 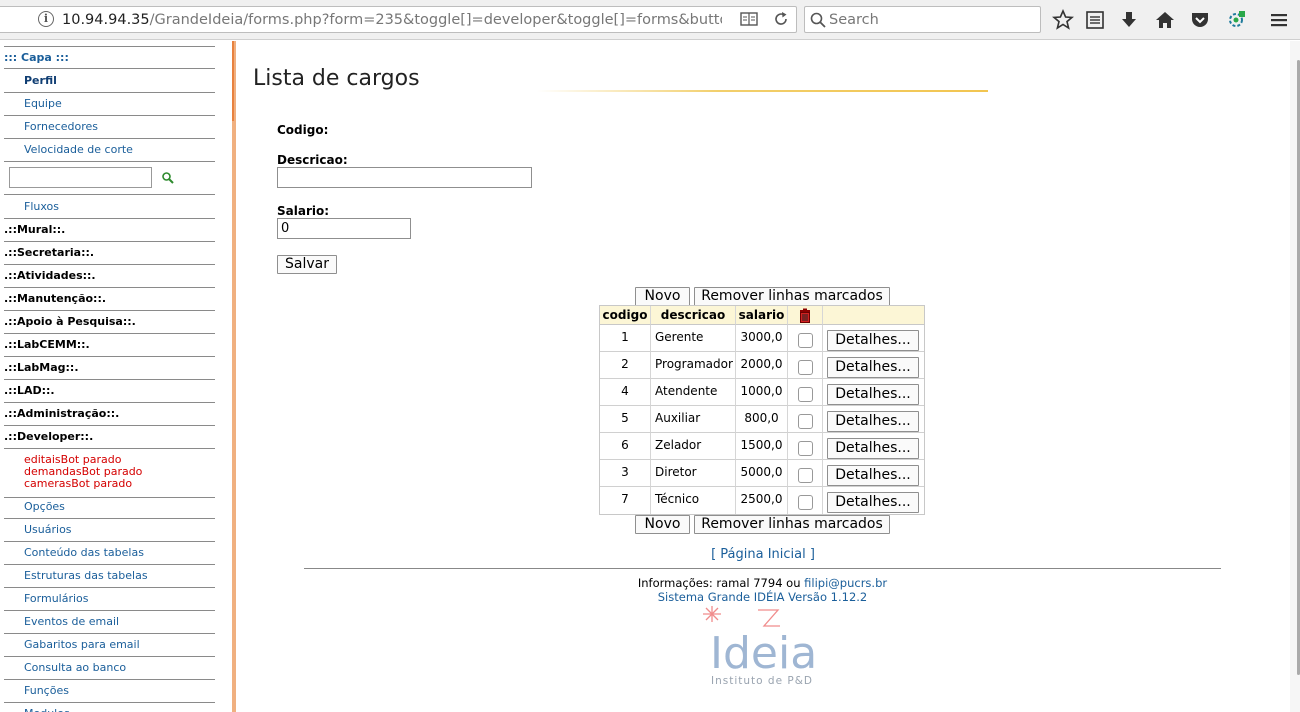 I want to click on sidebar-item-eventos-email: Eventos de email, so click(x=109, y=622).